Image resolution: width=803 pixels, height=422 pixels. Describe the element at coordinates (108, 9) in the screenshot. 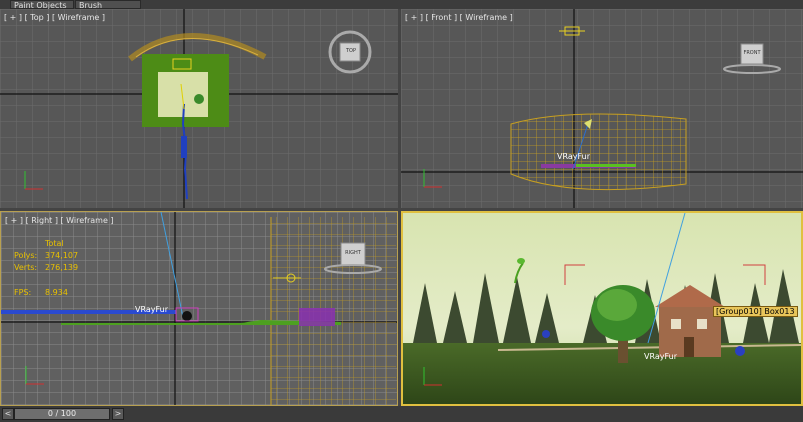

I see `tab-brush-settings: Brush Settings` at that location.